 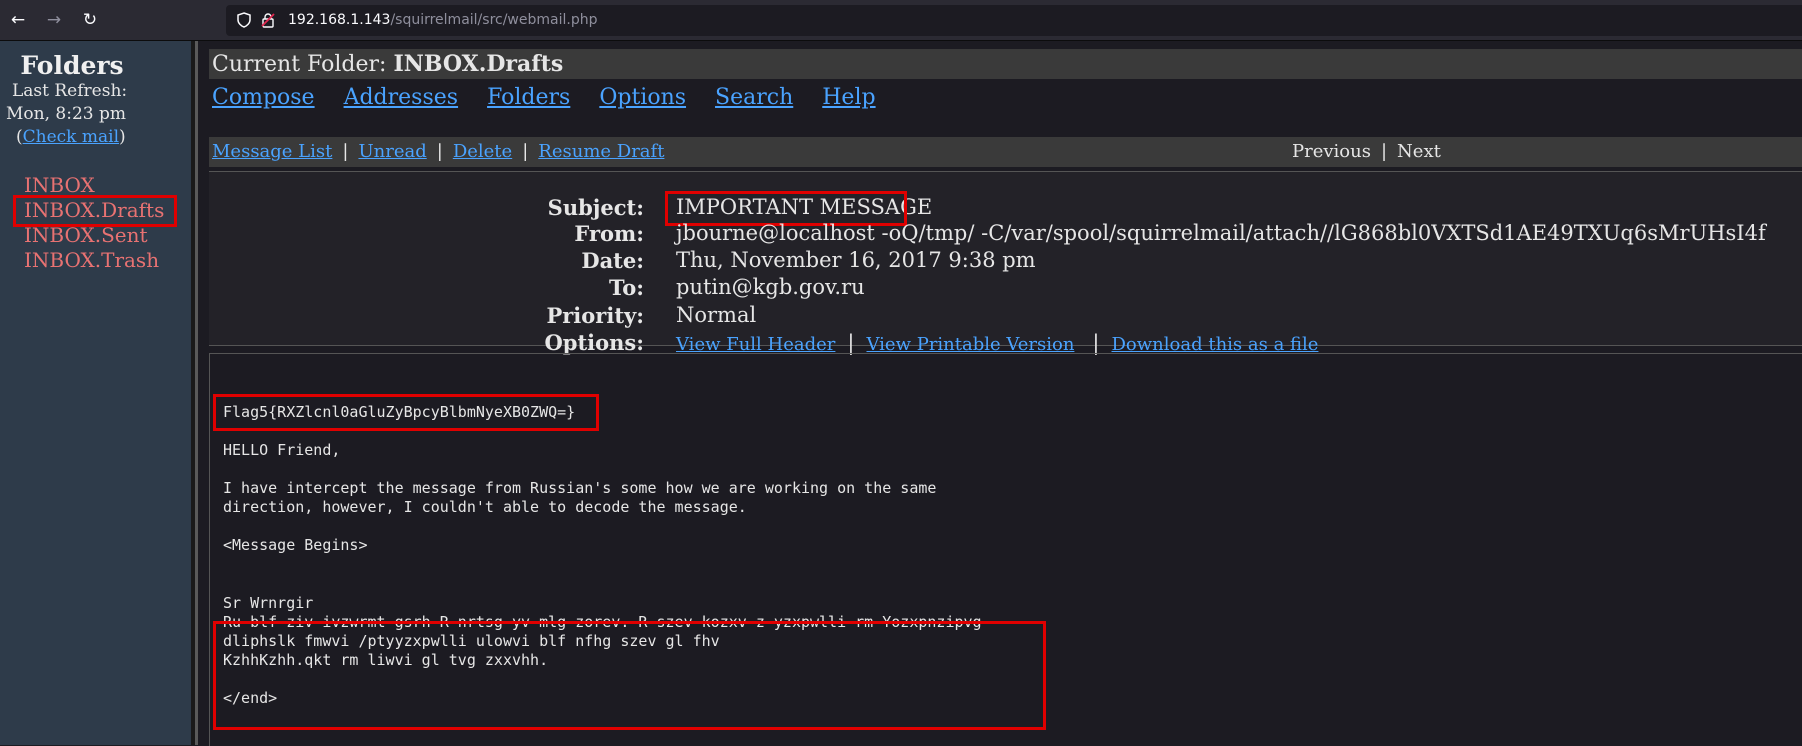 What do you see at coordinates (244, 20) in the screenshot?
I see `shield-icon` at bounding box center [244, 20].